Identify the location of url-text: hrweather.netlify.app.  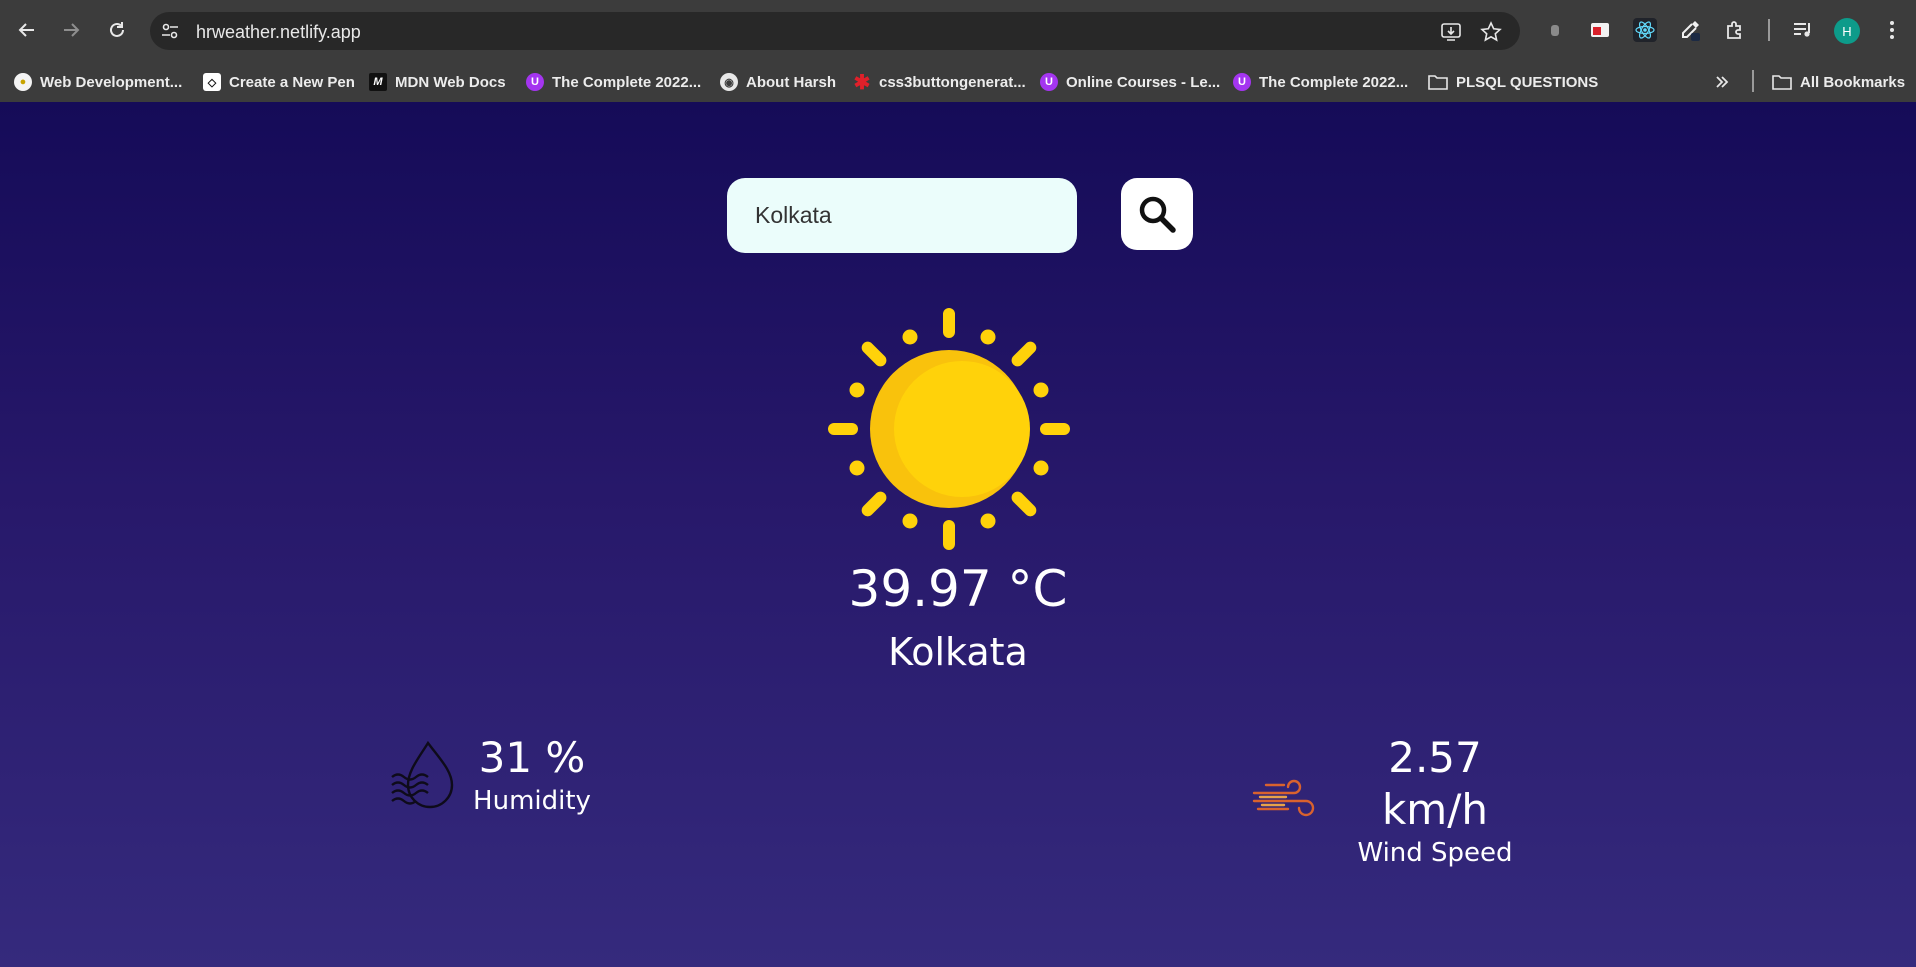
(278, 32).